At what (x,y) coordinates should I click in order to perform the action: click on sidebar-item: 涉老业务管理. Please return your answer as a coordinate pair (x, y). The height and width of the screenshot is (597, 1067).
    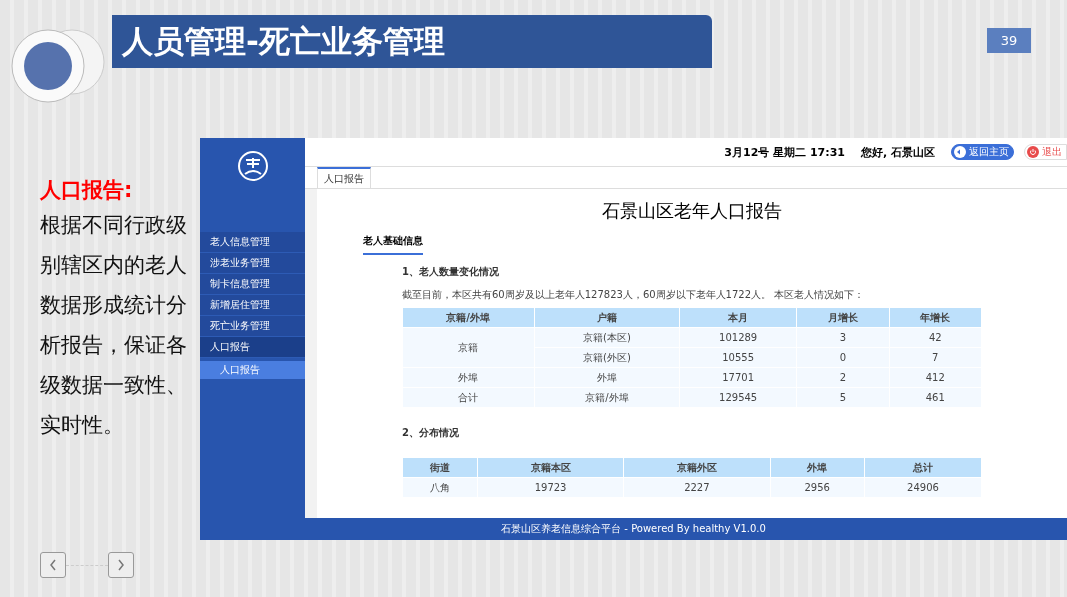
    Looking at the image, I should click on (252, 263).